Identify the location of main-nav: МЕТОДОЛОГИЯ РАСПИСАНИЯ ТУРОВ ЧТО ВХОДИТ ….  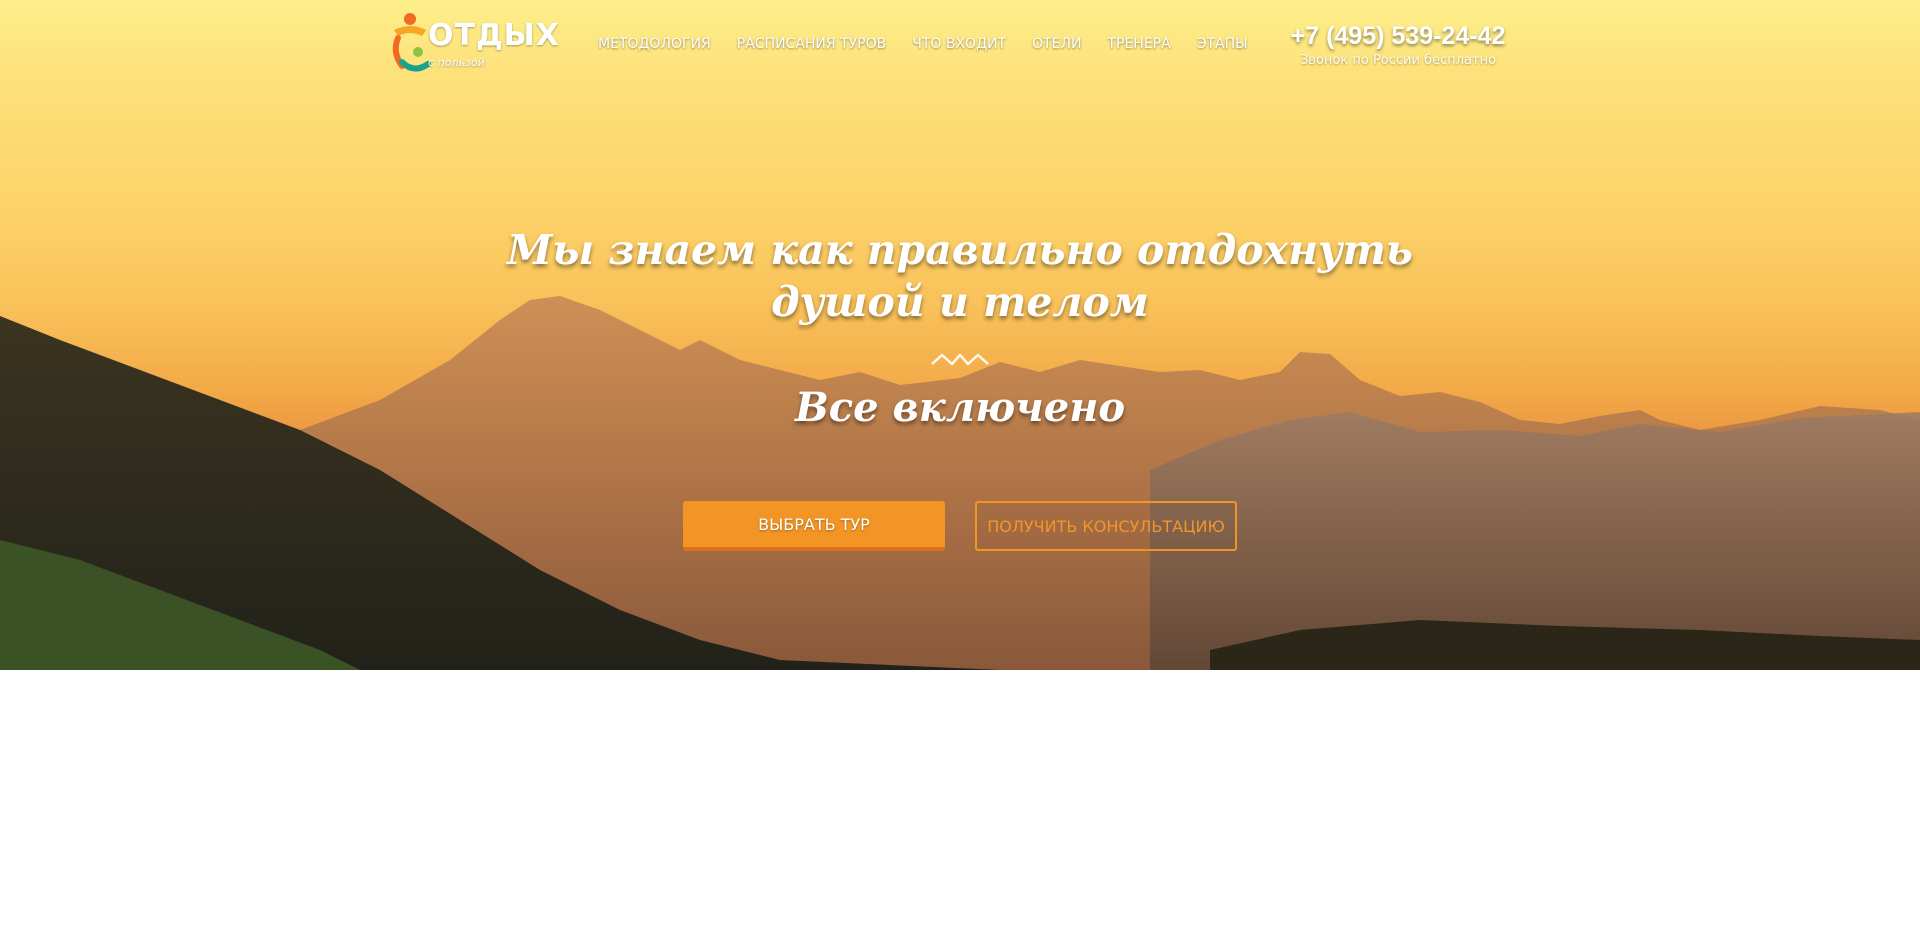
(935, 44).